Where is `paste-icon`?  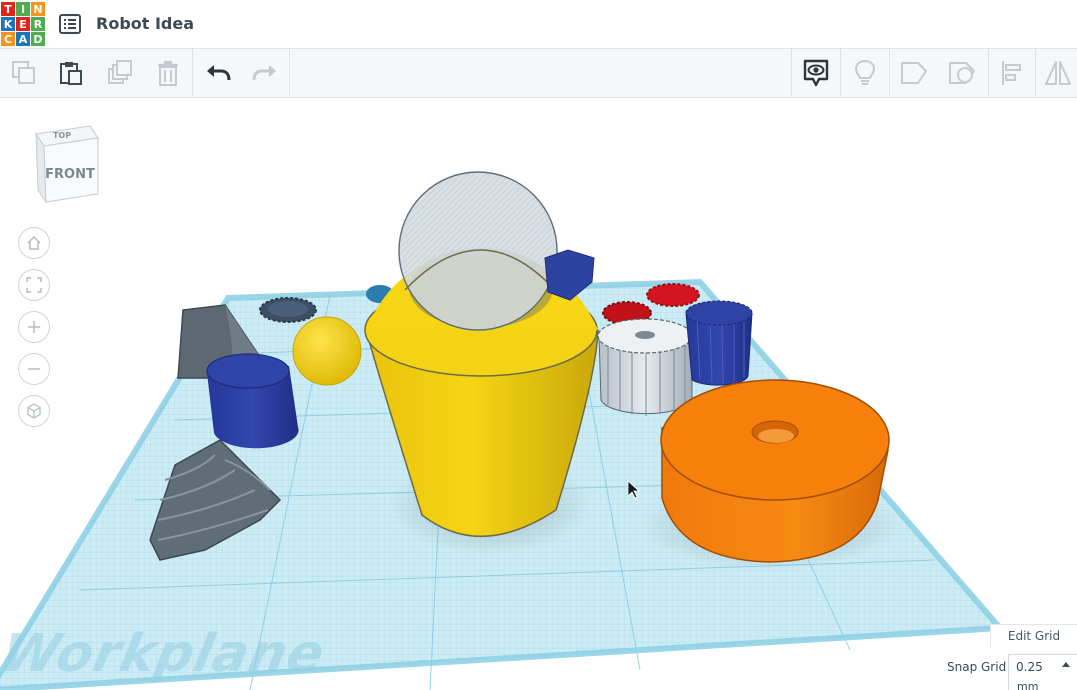
paste-icon is located at coordinates (71, 73).